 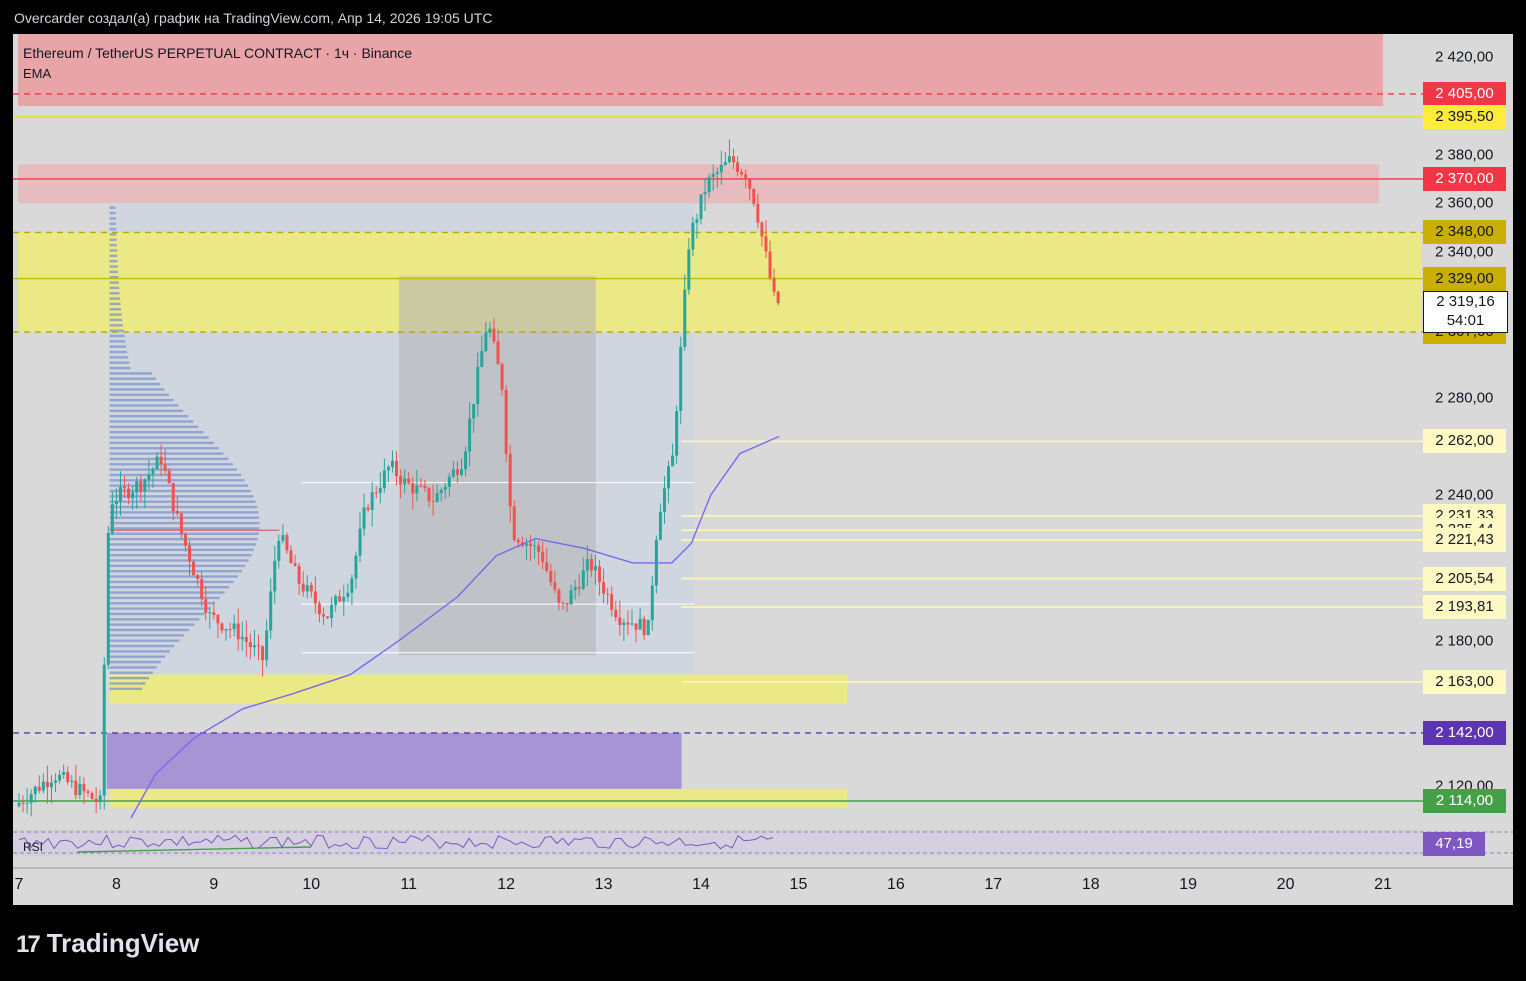 What do you see at coordinates (718, 887) in the screenshot?
I see `time-axis: 7 8 9 10 11 12 13 14 15 16 17 18 19 20 21` at bounding box center [718, 887].